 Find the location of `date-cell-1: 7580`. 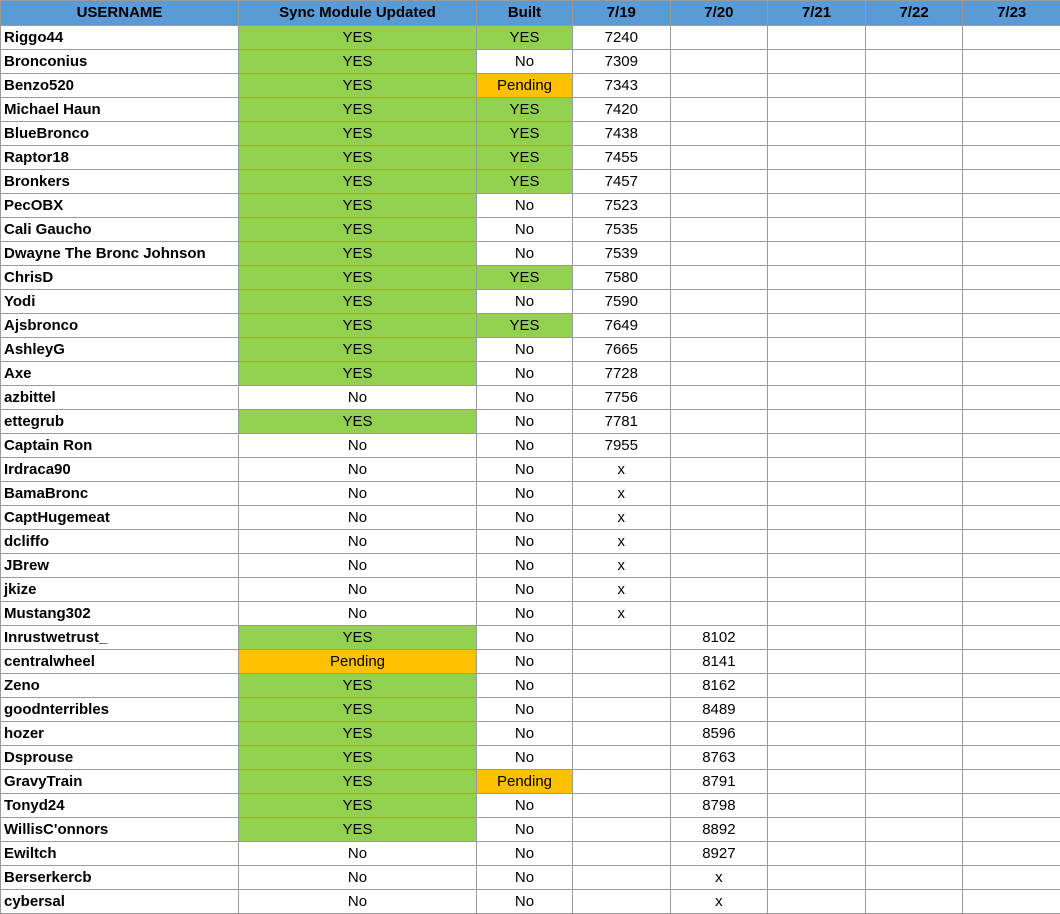

date-cell-1: 7580 is located at coordinates (622, 278).